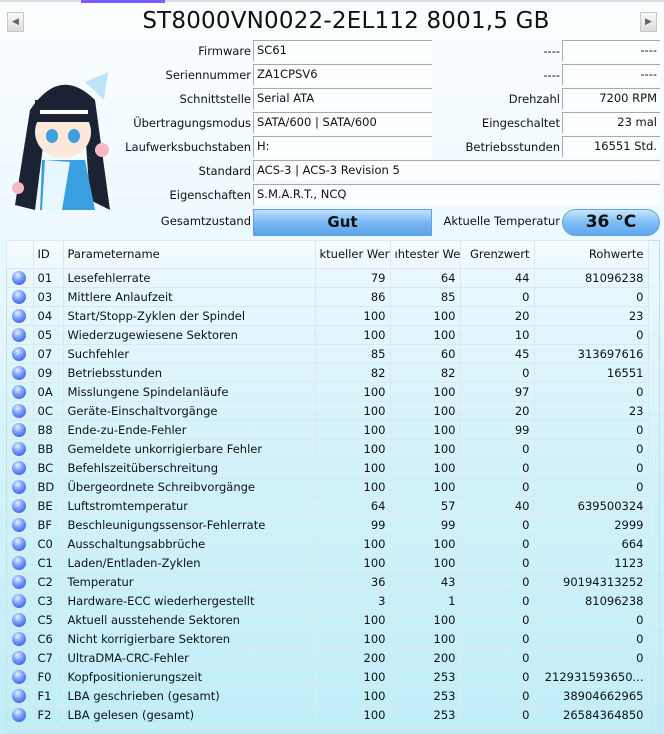  Describe the element at coordinates (353, 601) in the screenshot. I see `current-value: 3` at that location.